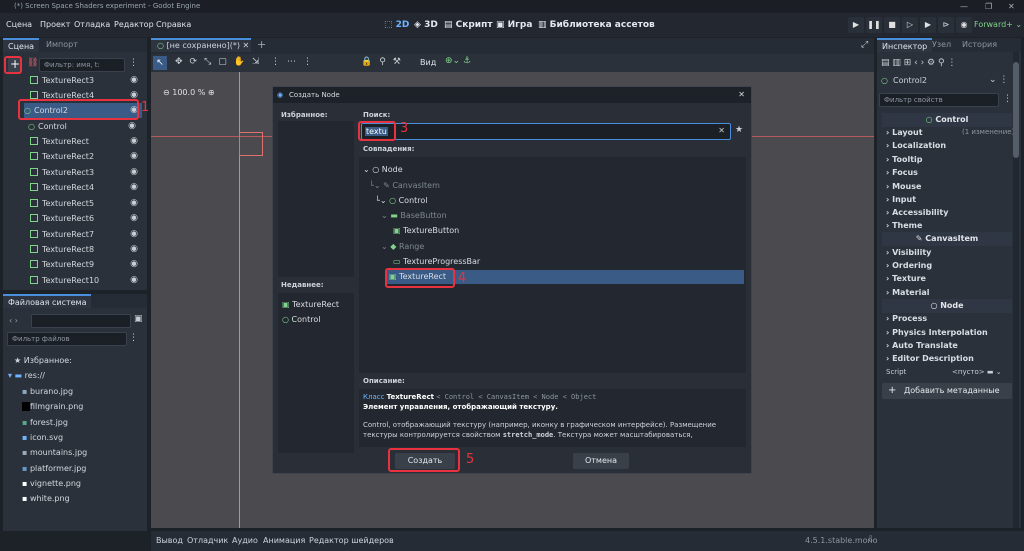 This screenshot has width=1024, height=551. What do you see at coordinates (601, 461) in the screenshot?
I see `cancel-button: Отмена` at bounding box center [601, 461].